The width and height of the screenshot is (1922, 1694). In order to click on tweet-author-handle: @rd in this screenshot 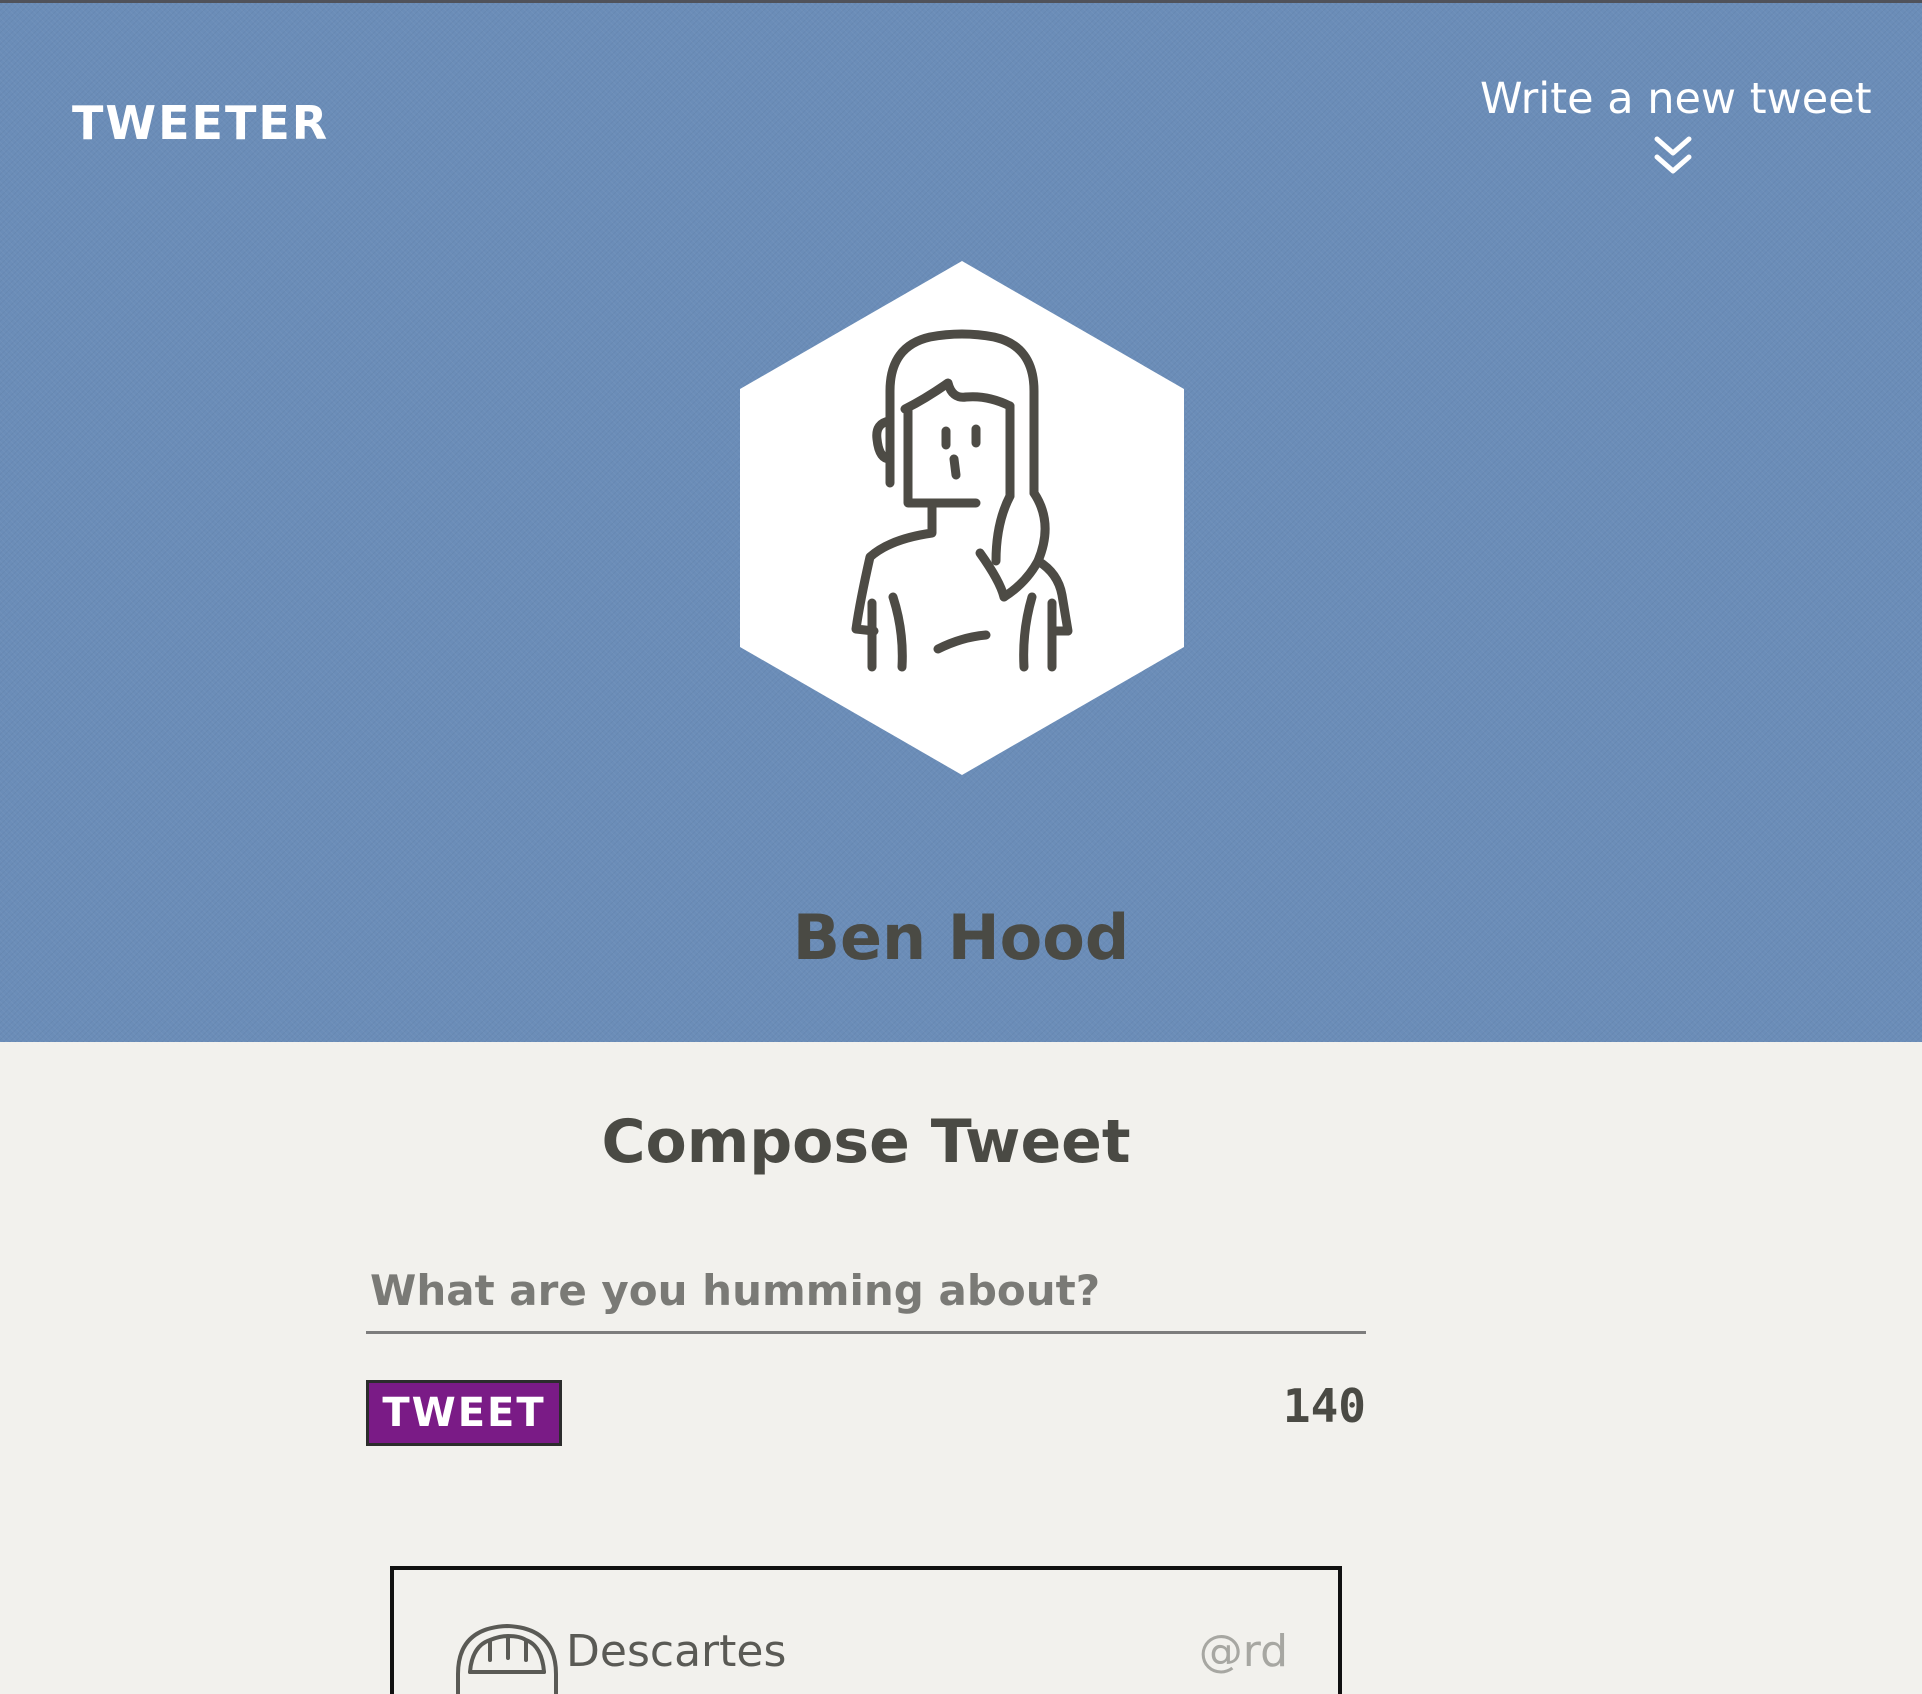, I will do `click(1243, 1651)`.